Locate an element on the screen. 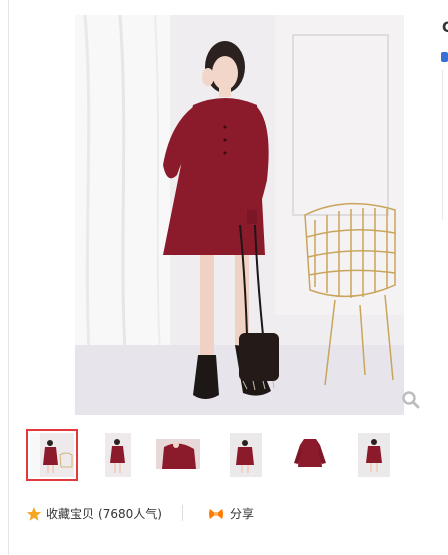 The height and width of the screenshot is (555, 448). thumbnail-4-image is located at coordinates (246, 455).